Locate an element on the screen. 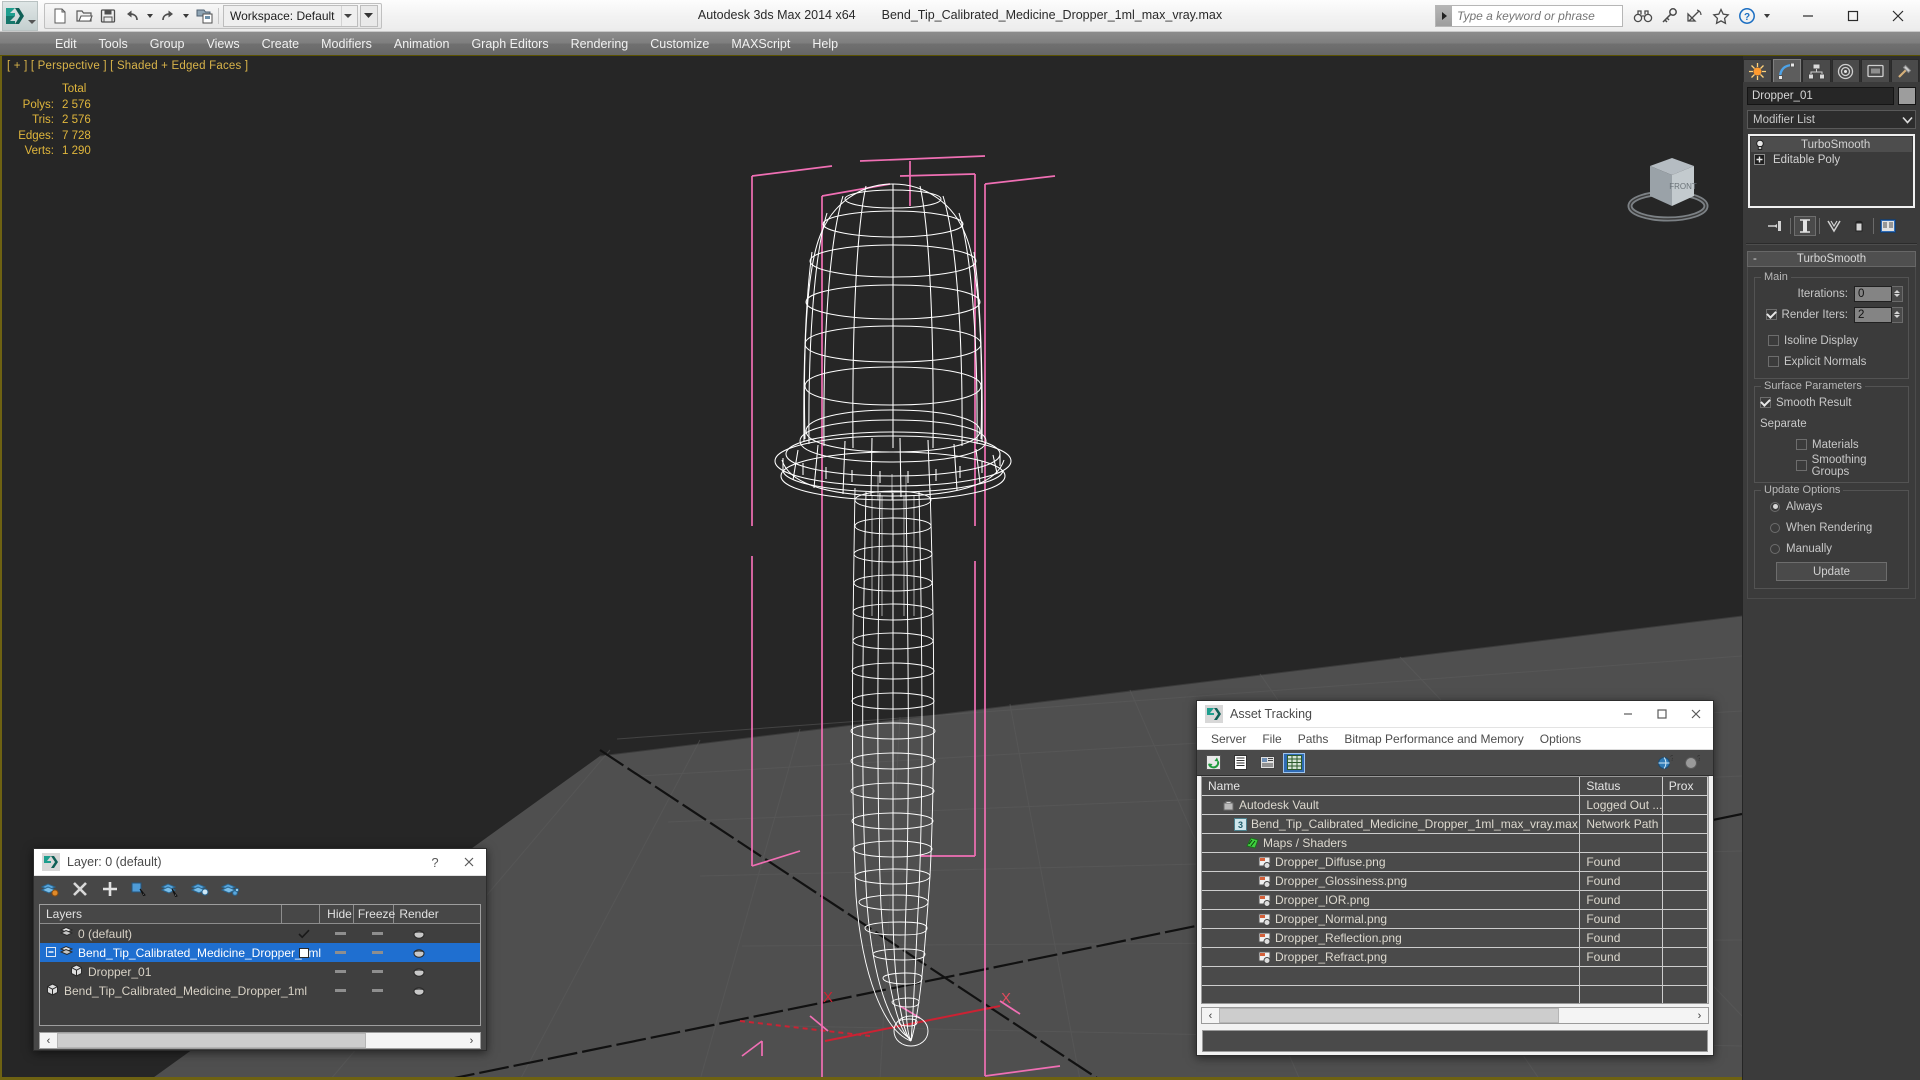  at-menu-paths: Paths is located at coordinates (1313, 739).